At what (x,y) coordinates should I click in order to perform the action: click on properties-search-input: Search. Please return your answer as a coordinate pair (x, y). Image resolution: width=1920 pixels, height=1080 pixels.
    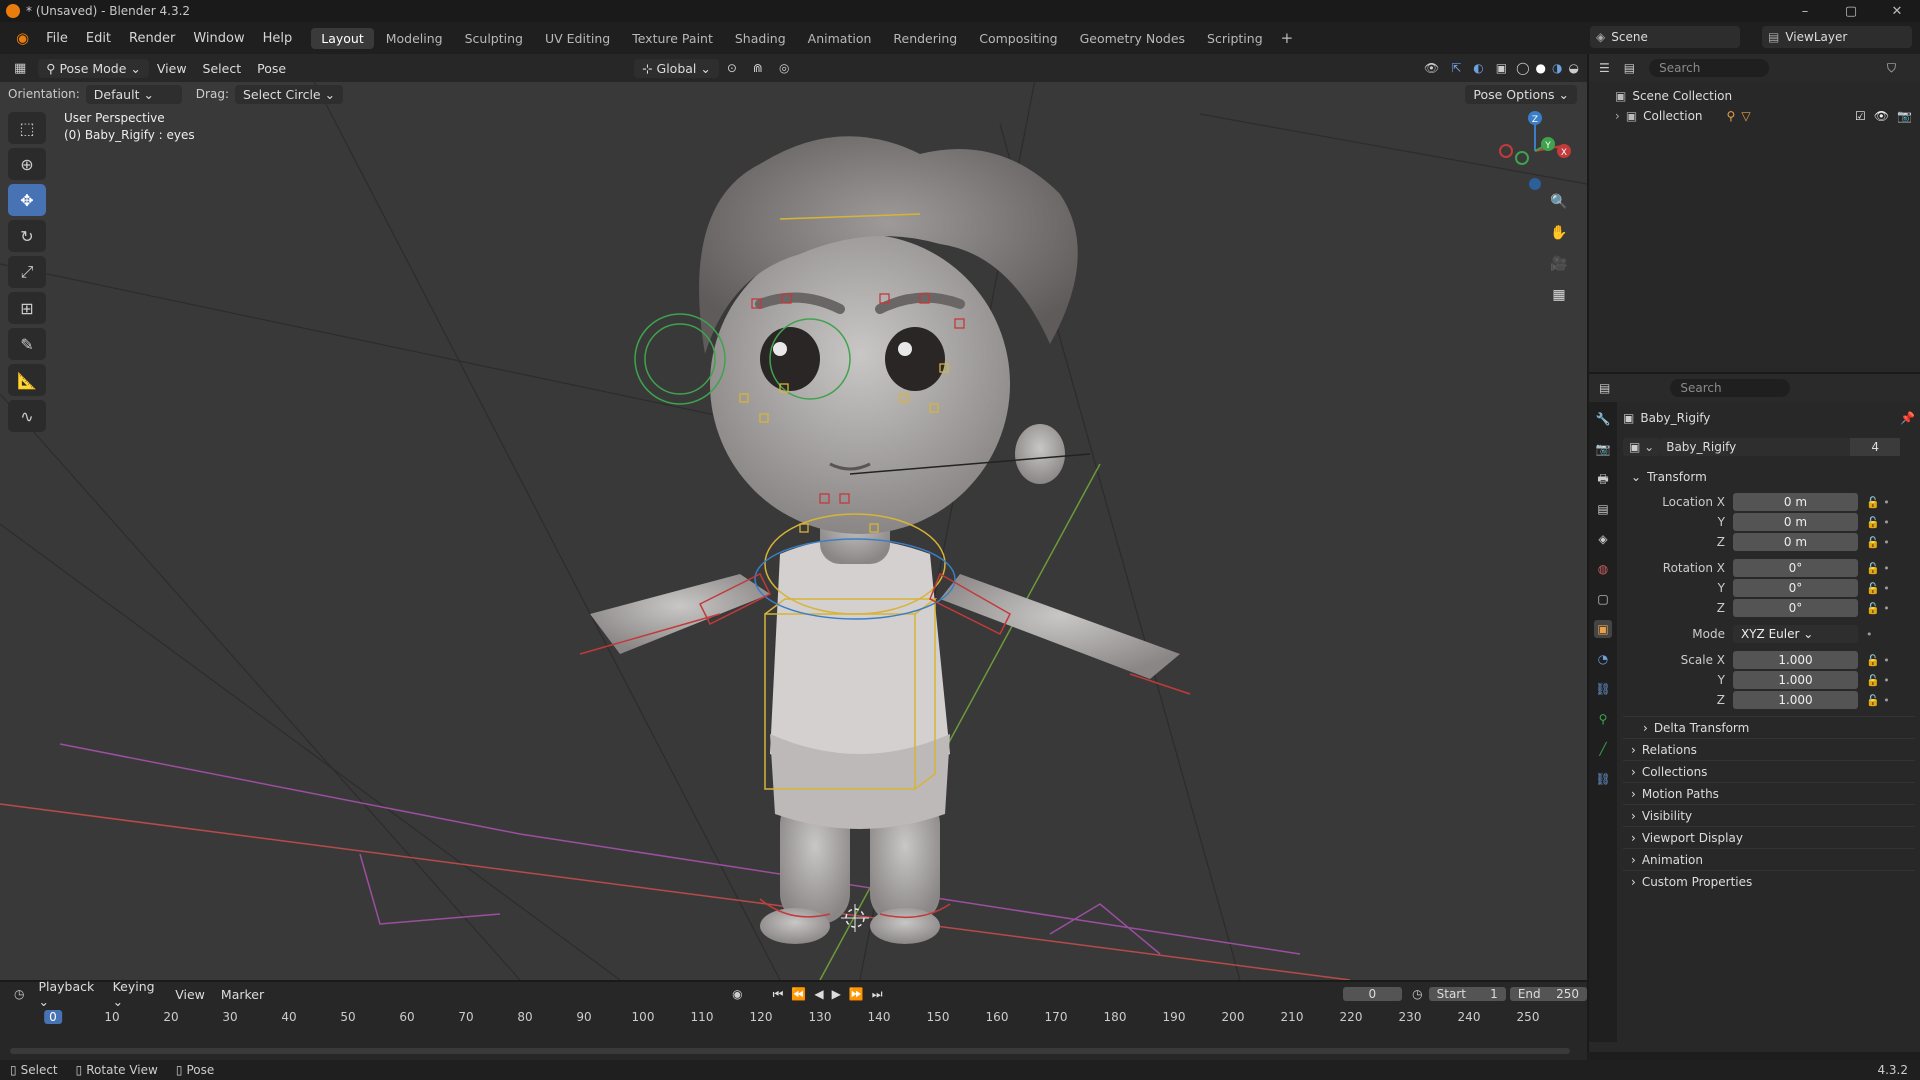
    Looking at the image, I should click on (1730, 388).